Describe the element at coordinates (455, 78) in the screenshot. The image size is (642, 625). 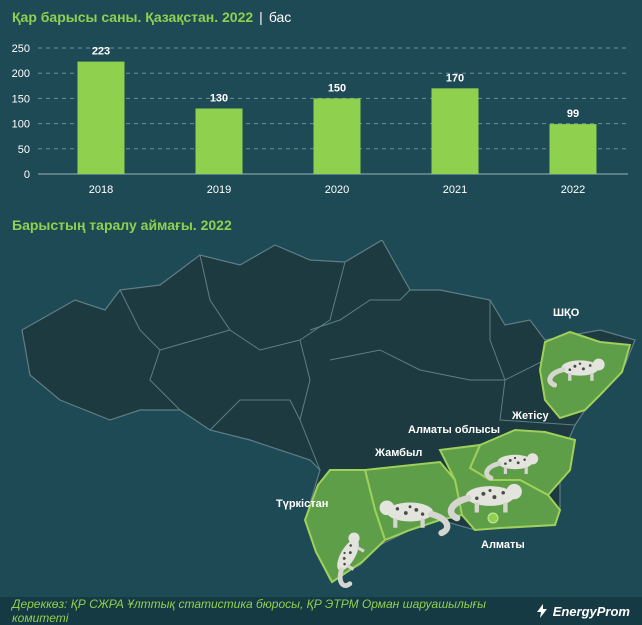
I see `data-label: 170` at that location.